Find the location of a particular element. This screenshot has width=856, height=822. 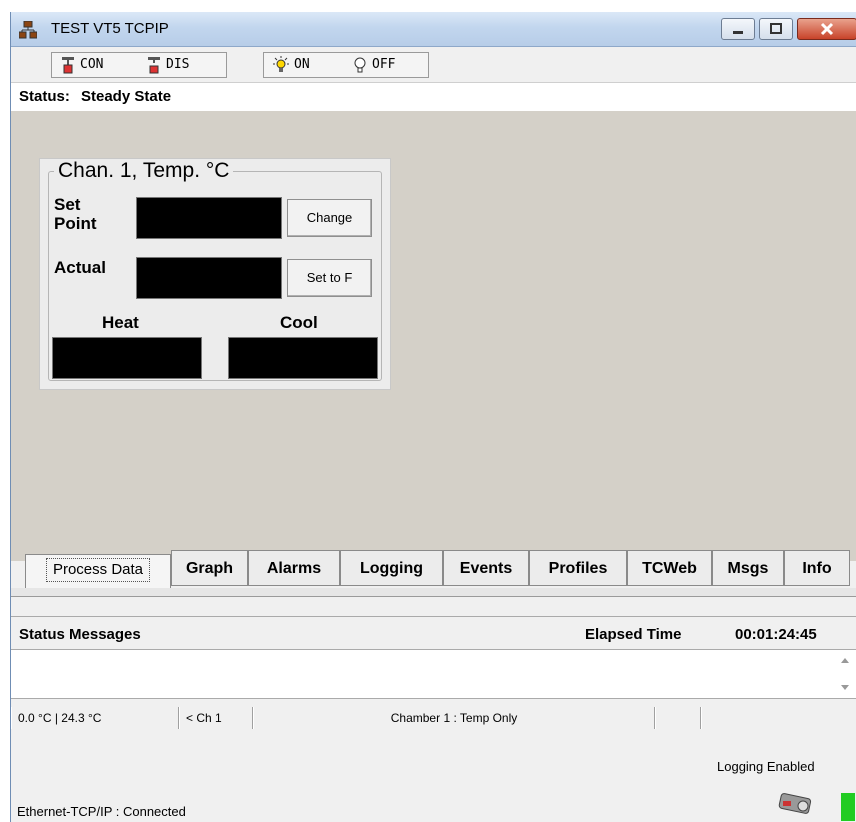

maximize-icon is located at coordinates (776, 28).